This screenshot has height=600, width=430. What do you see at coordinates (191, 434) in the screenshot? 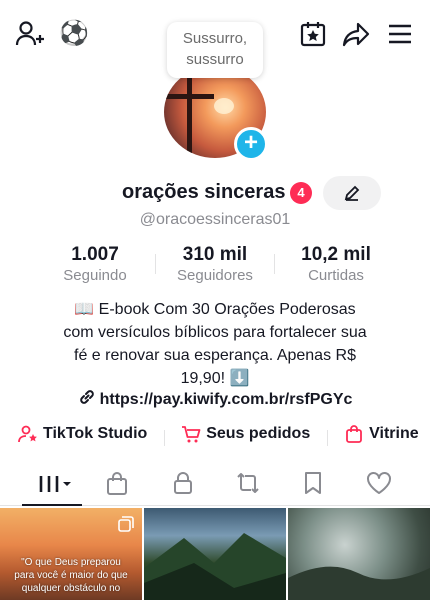
I see `cart-icon` at bounding box center [191, 434].